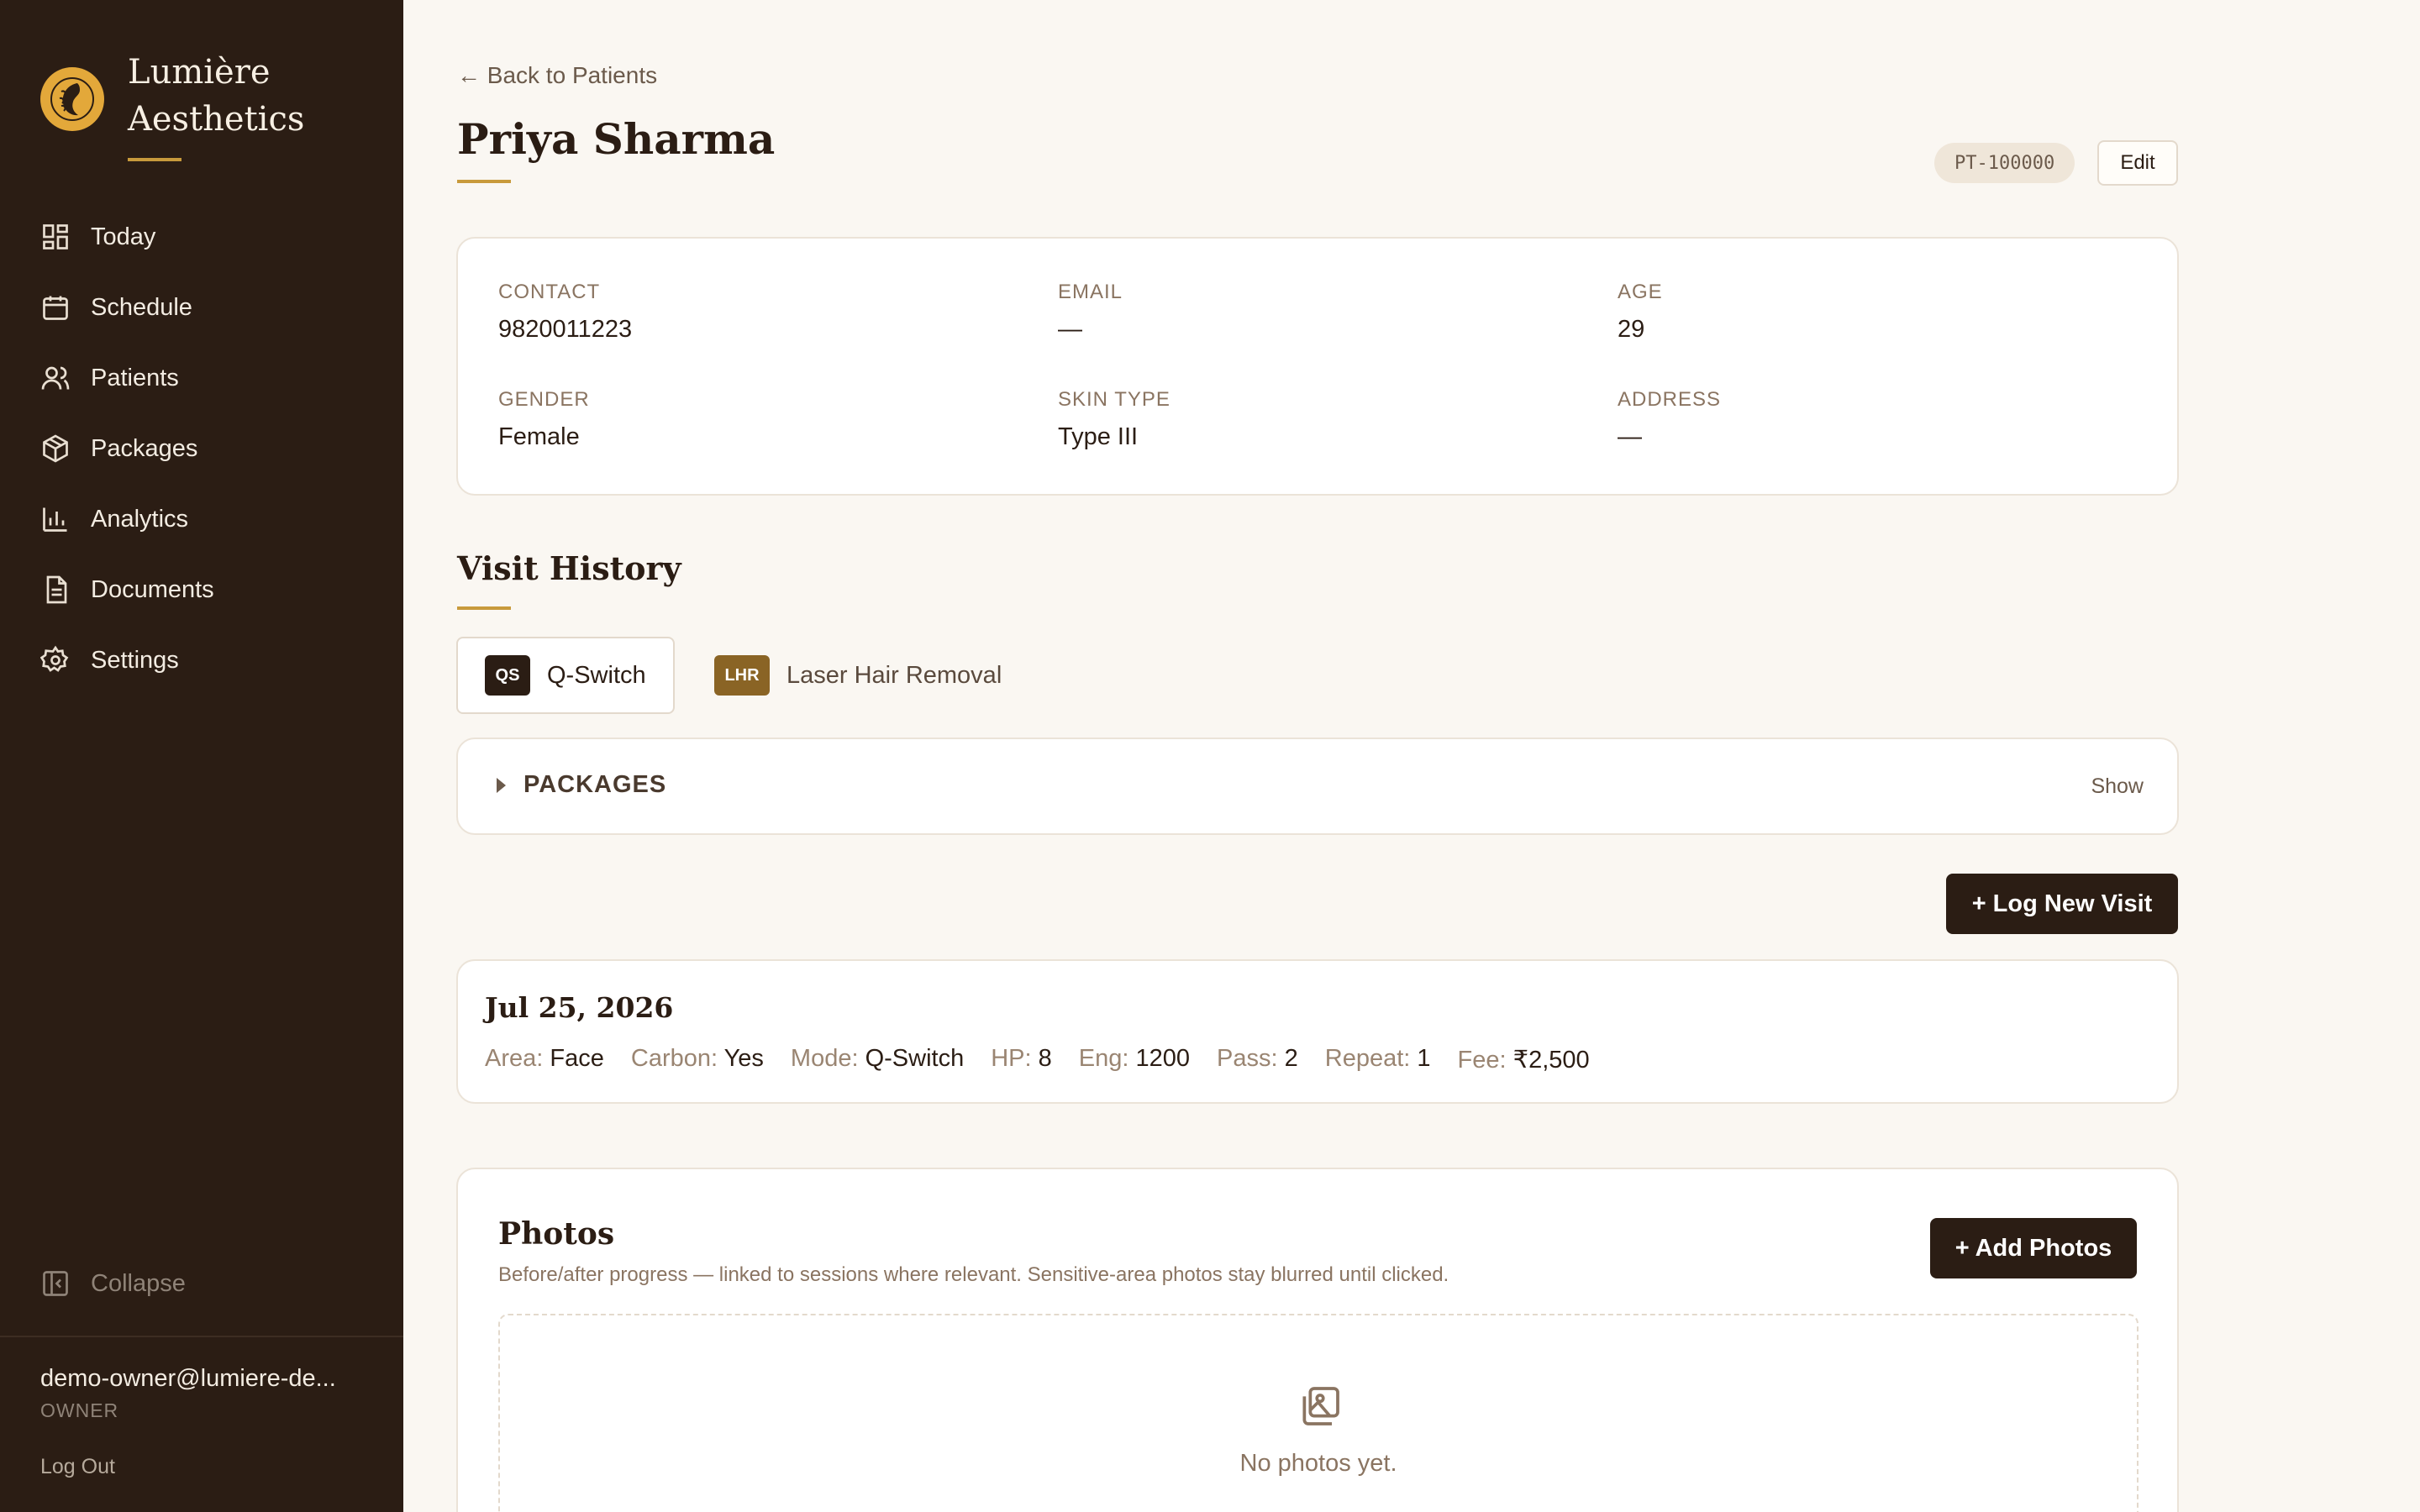  I want to click on sidebar-item-packages: Packages, so click(202, 448).